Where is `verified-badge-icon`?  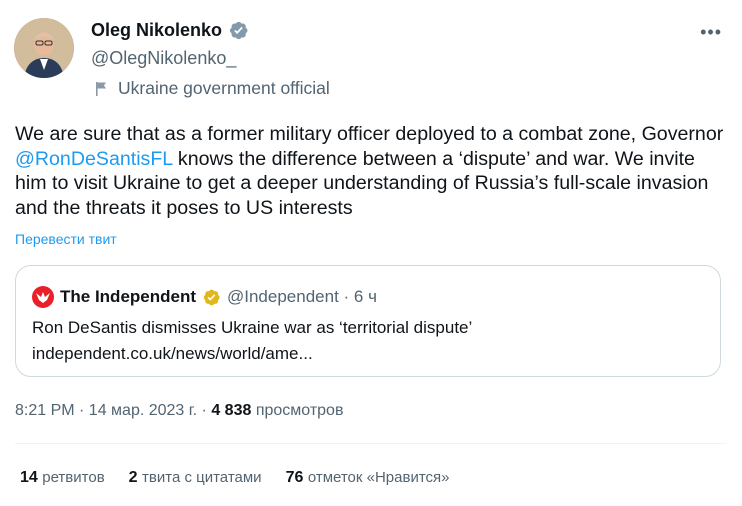
verified-badge-icon is located at coordinates (238, 30).